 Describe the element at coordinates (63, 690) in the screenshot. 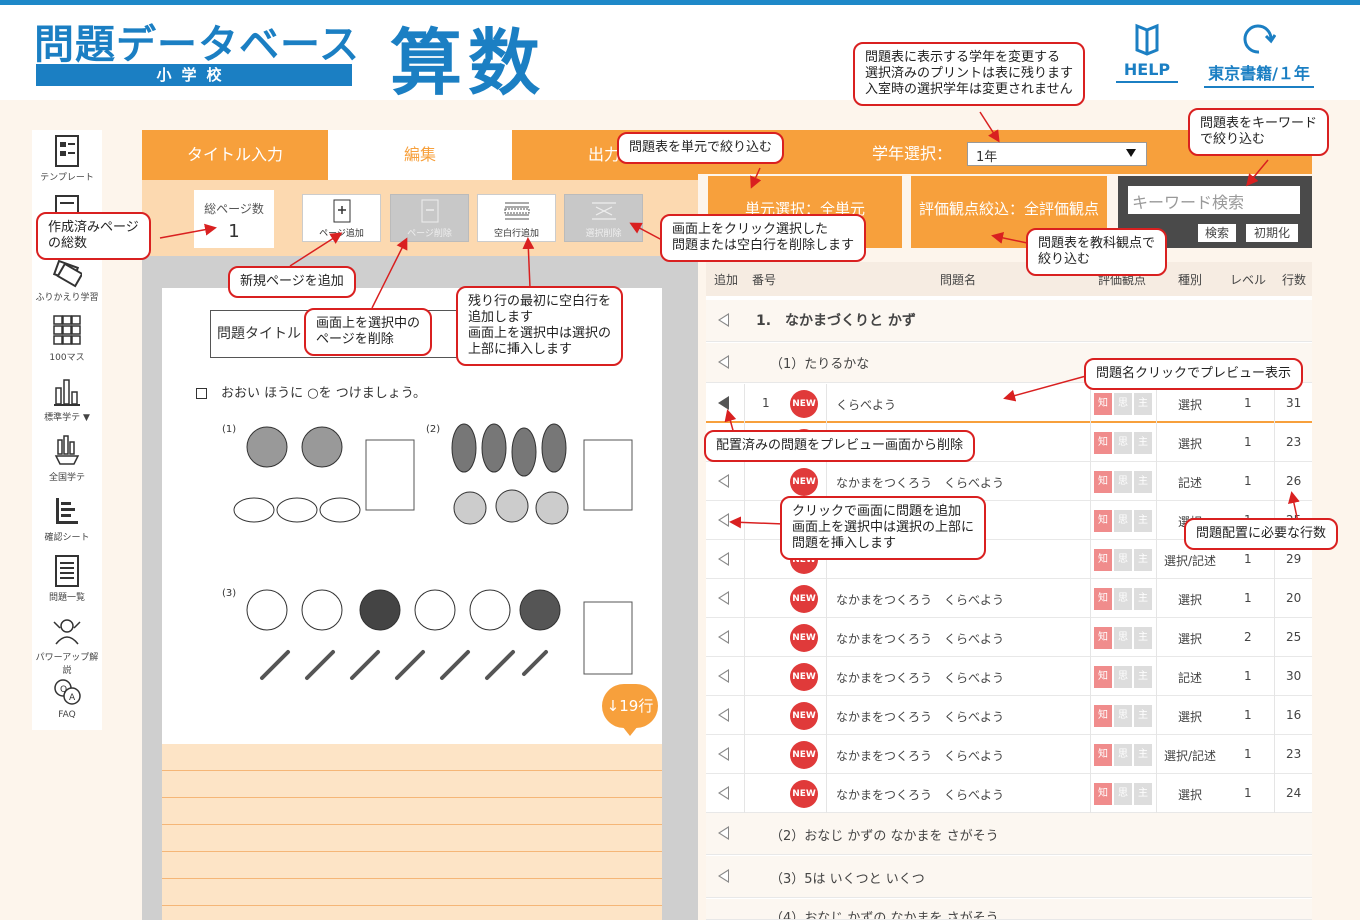

I see `svg-text: Q` at that location.